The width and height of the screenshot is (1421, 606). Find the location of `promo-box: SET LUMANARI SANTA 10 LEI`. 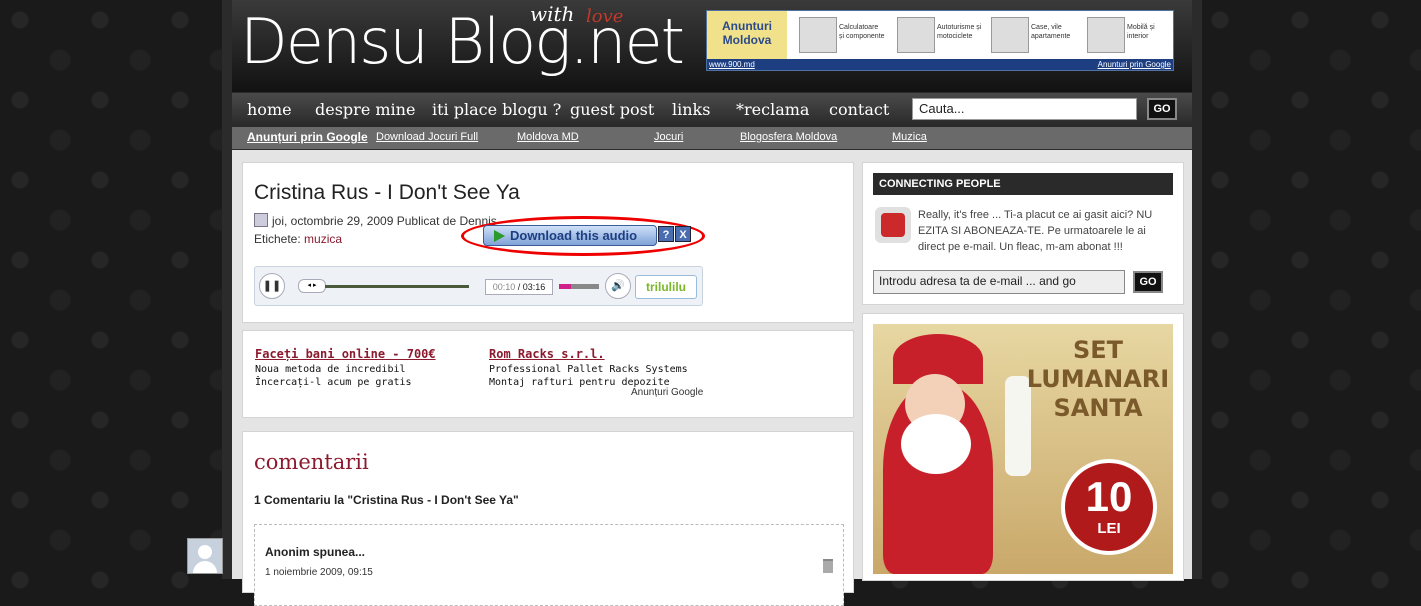

promo-box: SET LUMANARI SANTA 10 LEI is located at coordinates (1023, 447).